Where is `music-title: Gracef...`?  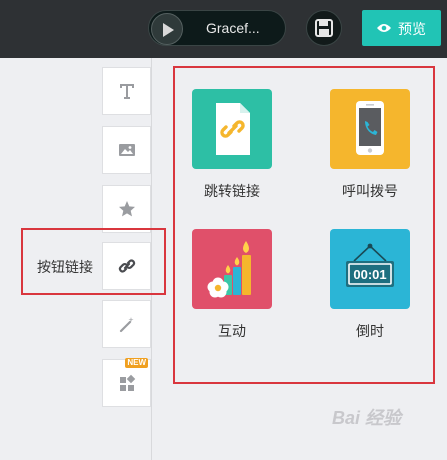 music-title: Gracef... is located at coordinates (233, 28).